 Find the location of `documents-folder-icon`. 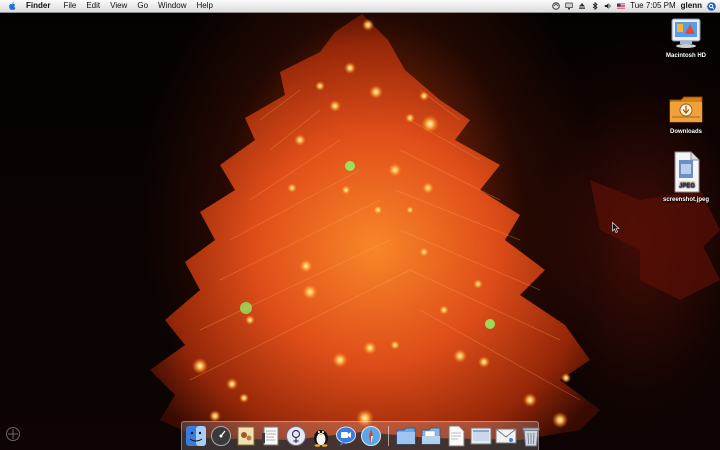

documents-folder-icon is located at coordinates (431, 436).